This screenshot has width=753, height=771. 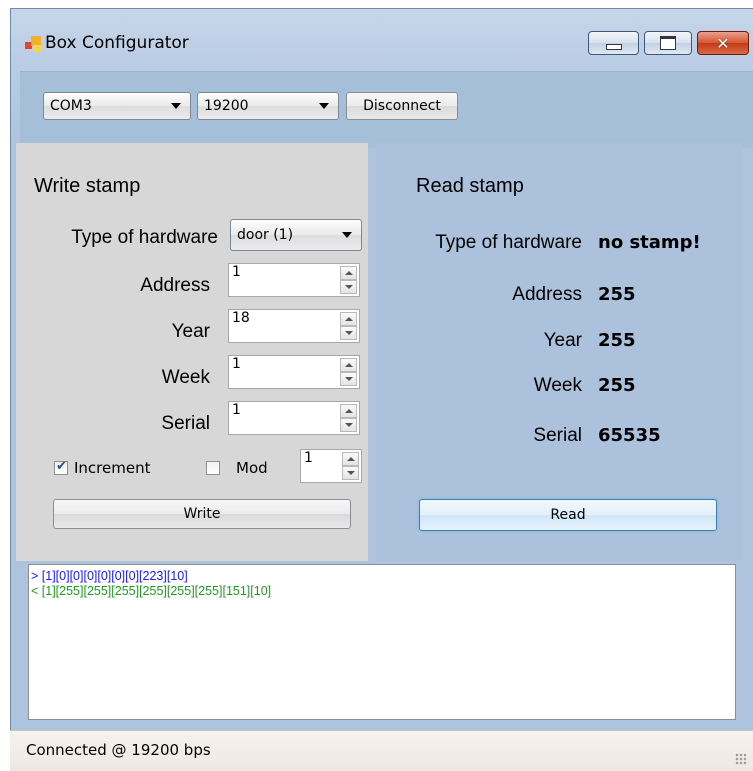 I want to click on read-serial-value: 65535, so click(x=629, y=435).